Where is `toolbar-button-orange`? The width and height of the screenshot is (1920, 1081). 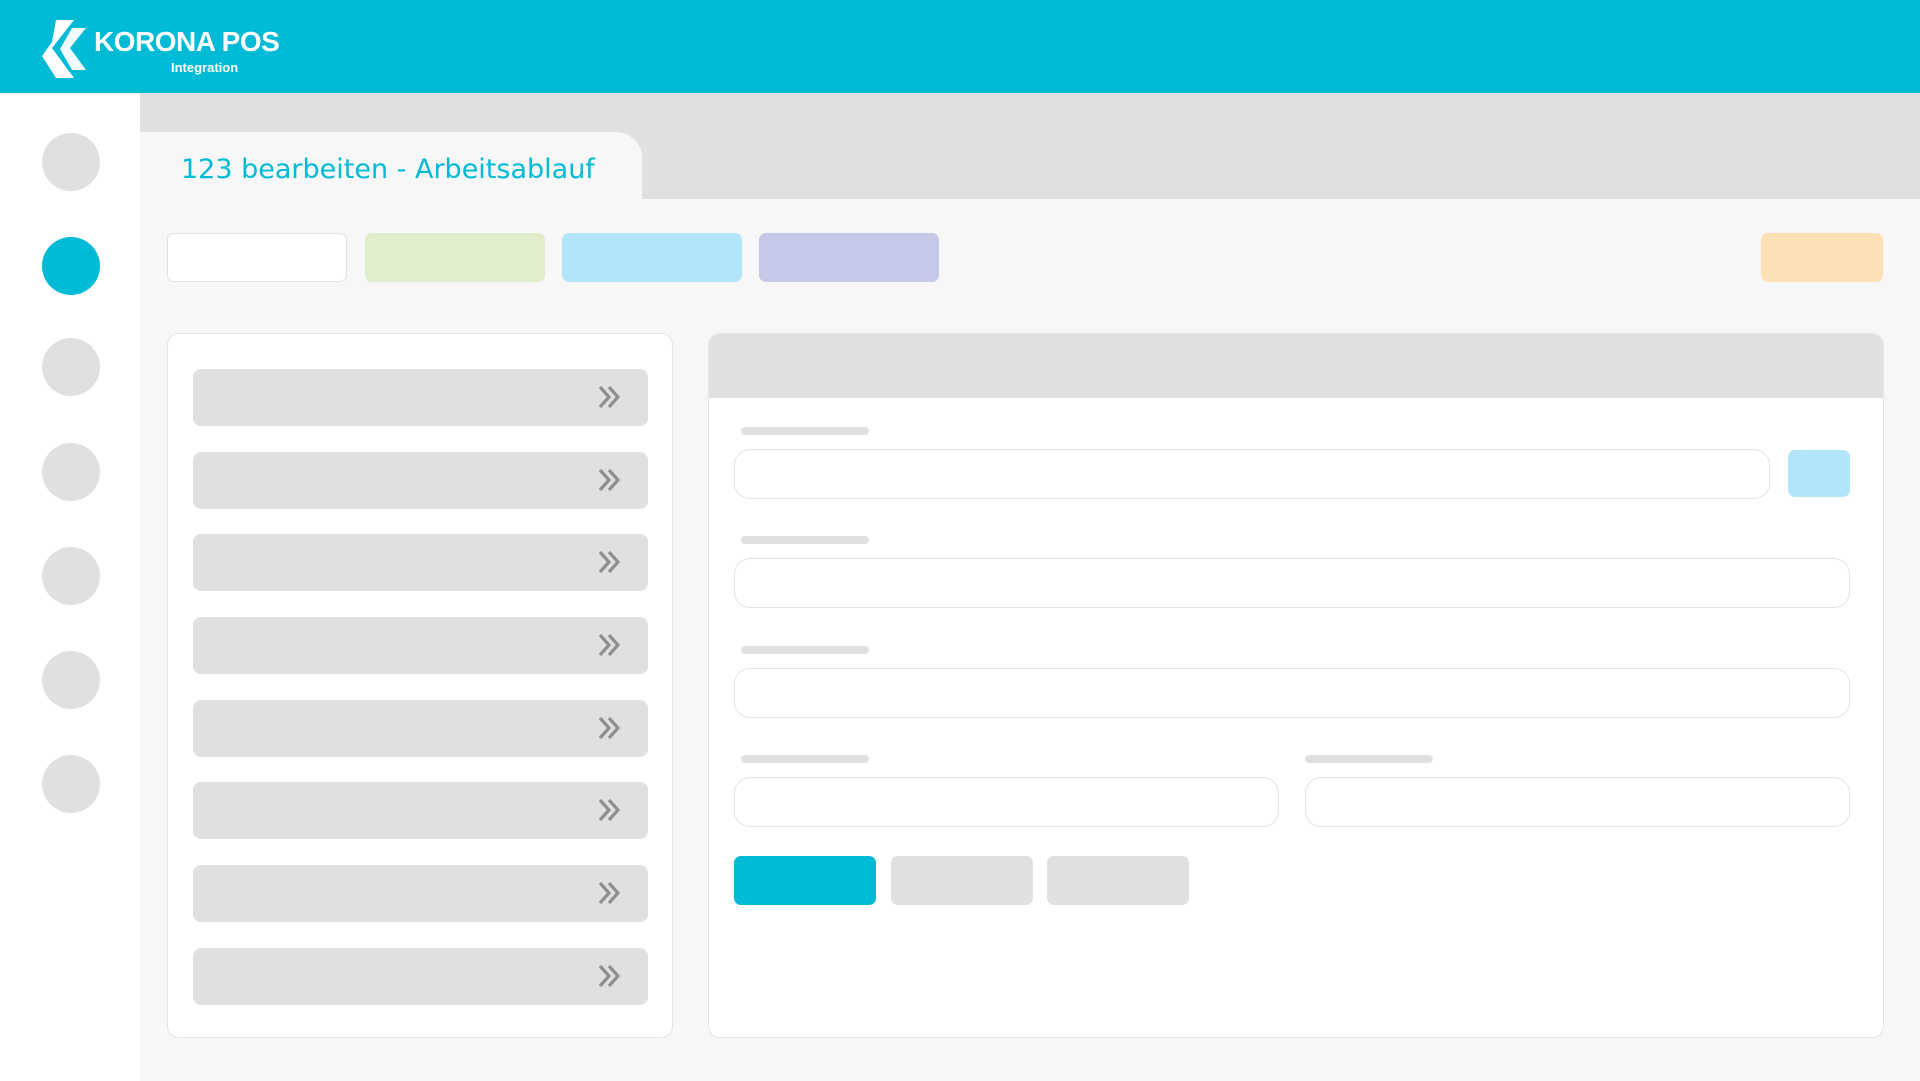
toolbar-button-orange is located at coordinates (1822, 257).